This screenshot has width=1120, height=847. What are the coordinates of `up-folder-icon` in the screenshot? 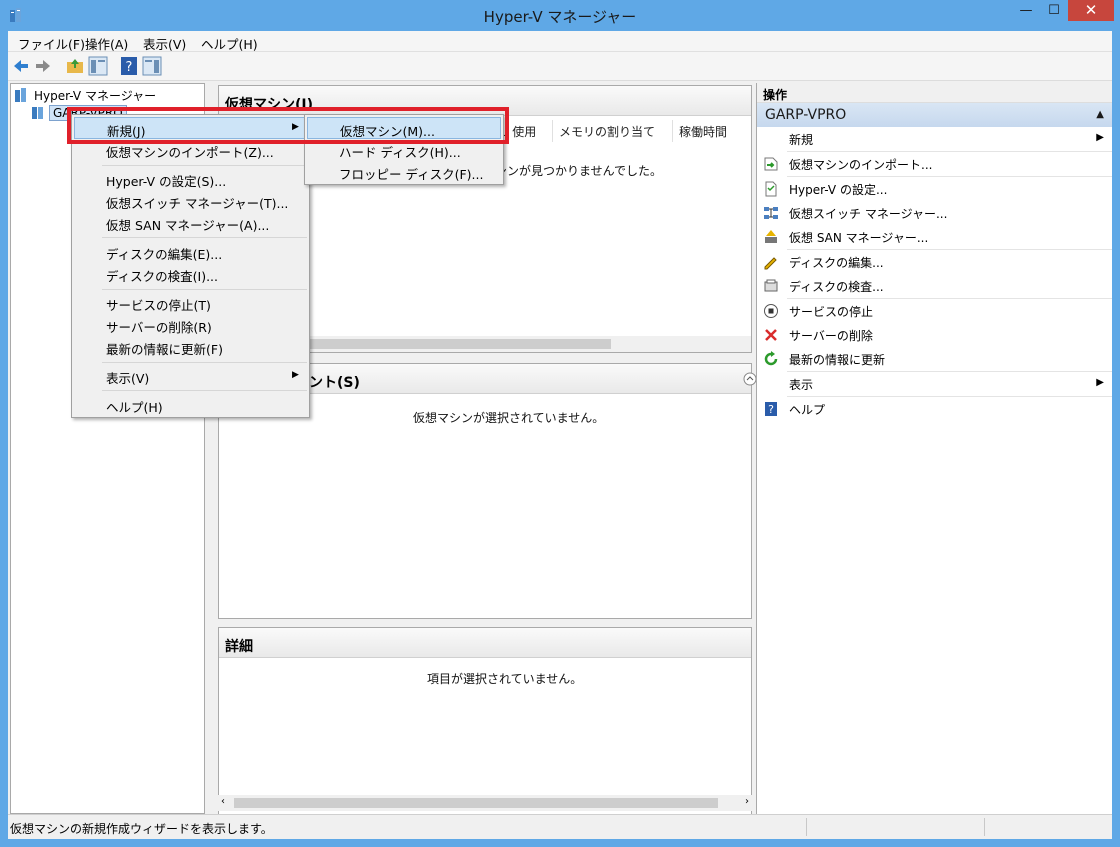 It's located at (75, 66).